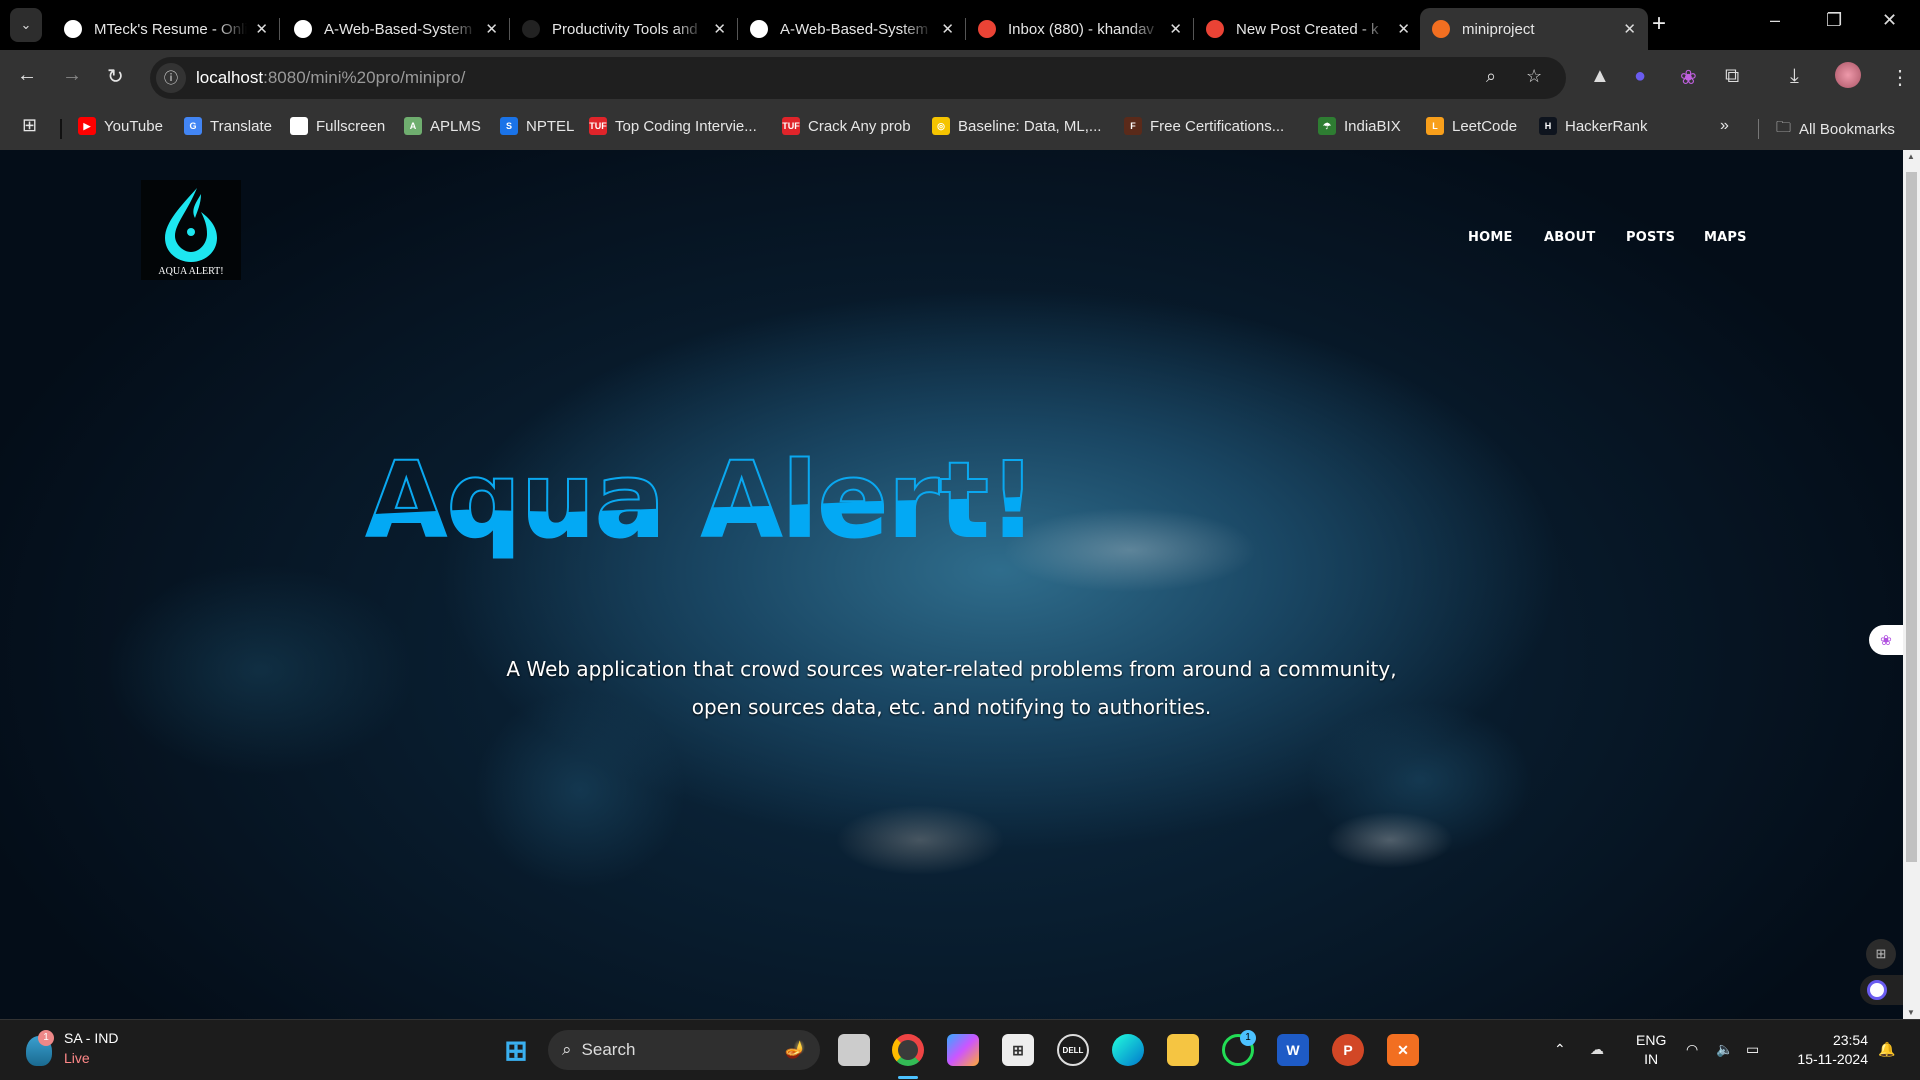  Describe the element at coordinates (1348, 1050) in the screenshot. I see `powerpoint-icon: P` at that location.